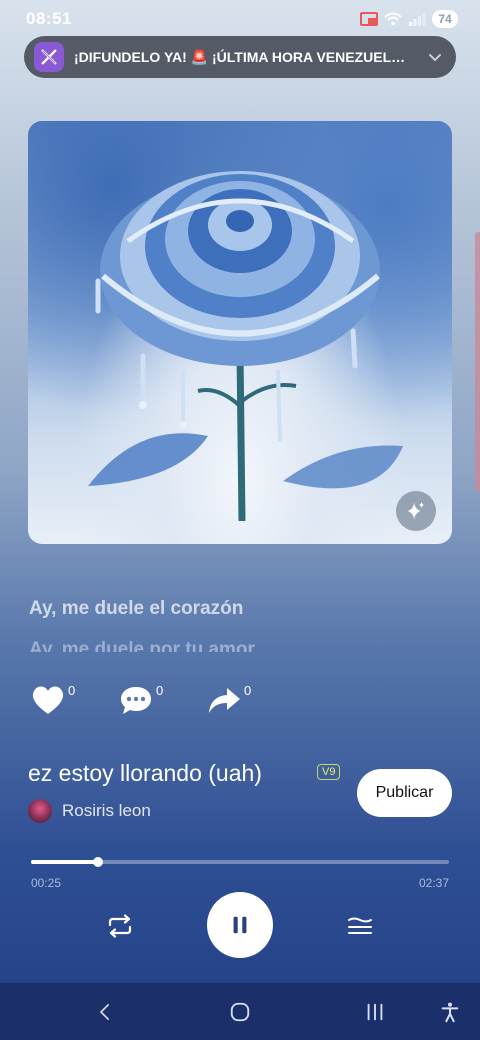  Describe the element at coordinates (240, 19) in the screenshot. I see `status-bar: 08:51 74` at that location.